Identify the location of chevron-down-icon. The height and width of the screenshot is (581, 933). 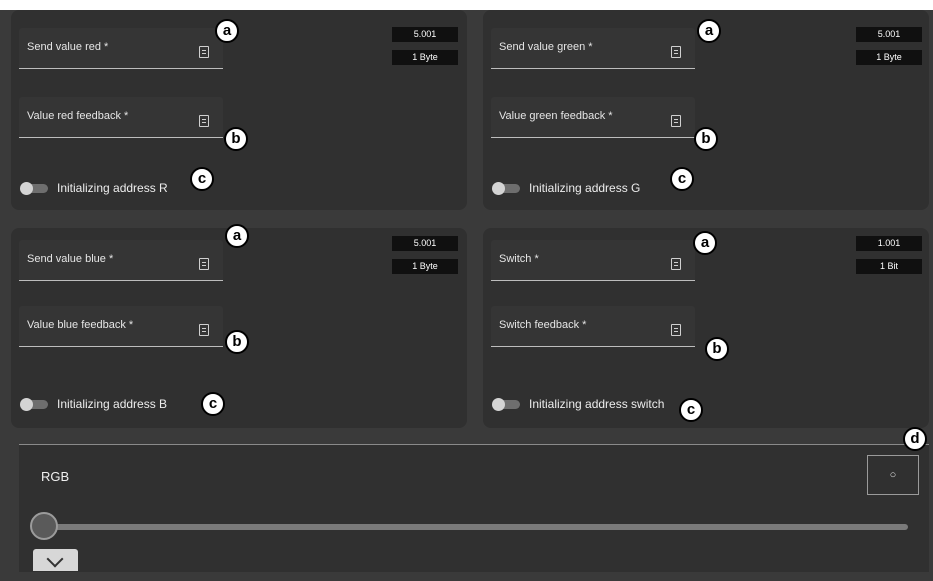
(55, 559).